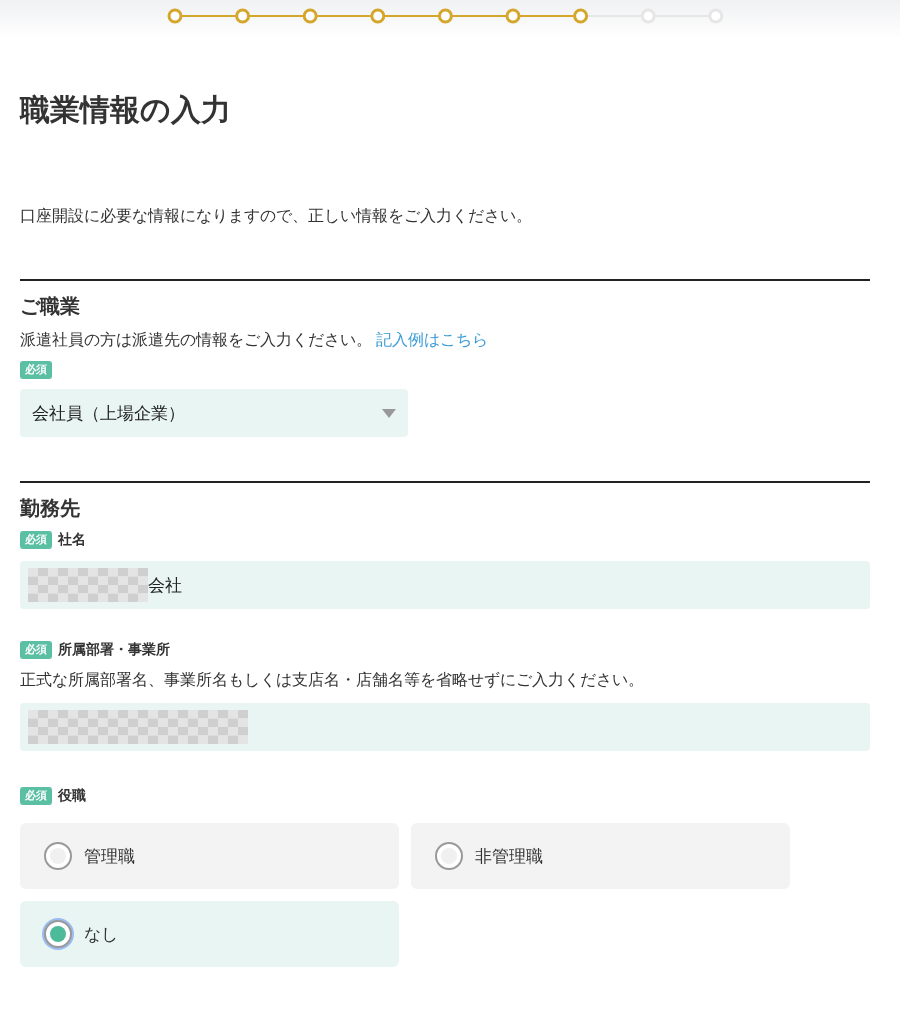 This screenshot has width=900, height=1024. Describe the element at coordinates (209, 856) in the screenshot. I see `radio-option: 管理職` at that location.